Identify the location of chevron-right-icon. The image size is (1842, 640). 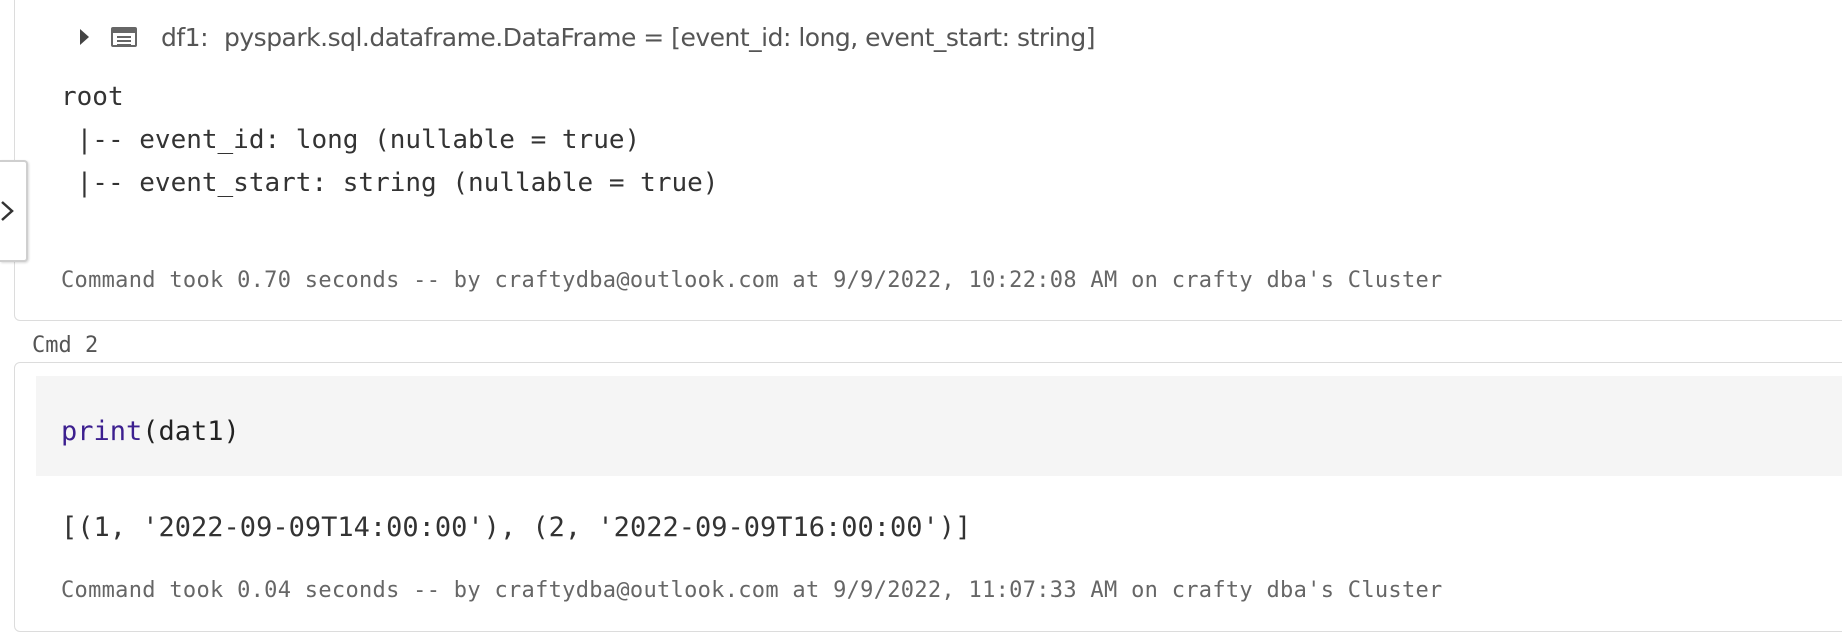
(7, 211).